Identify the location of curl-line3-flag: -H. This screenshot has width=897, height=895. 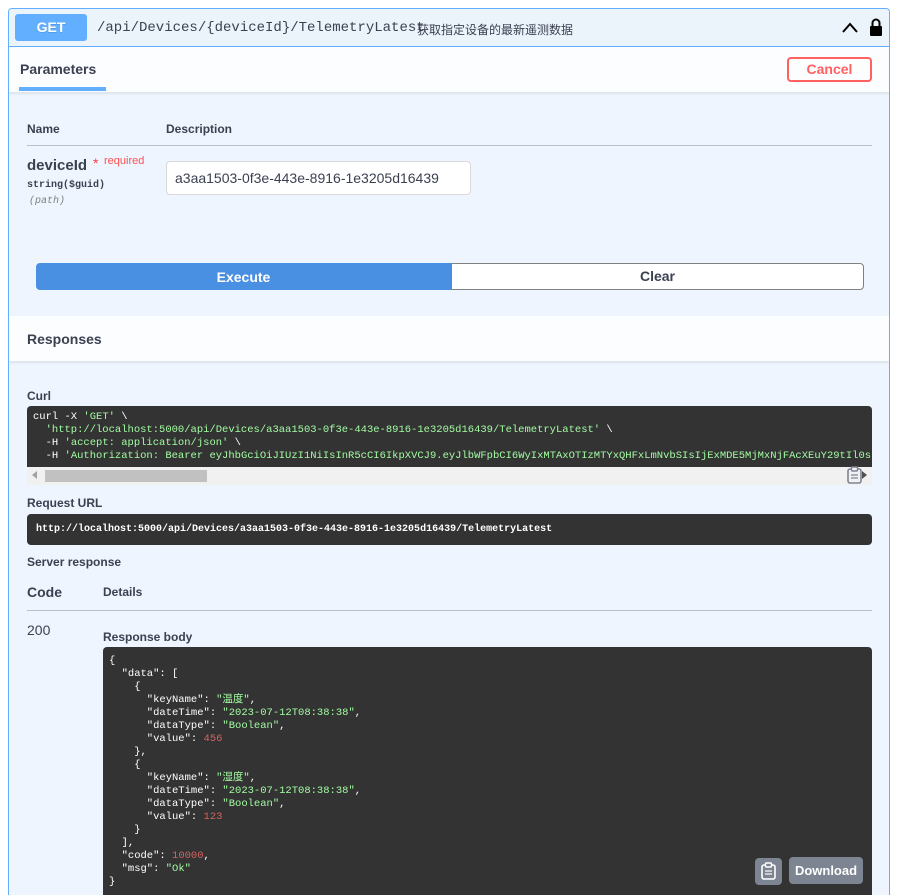
(49, 443).